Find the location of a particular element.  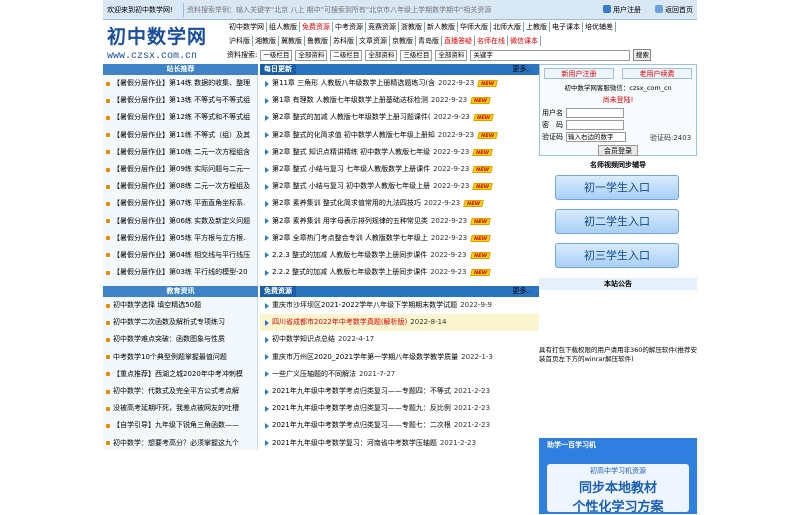

search-button: 搜索 is located at coordinates (642, 55).